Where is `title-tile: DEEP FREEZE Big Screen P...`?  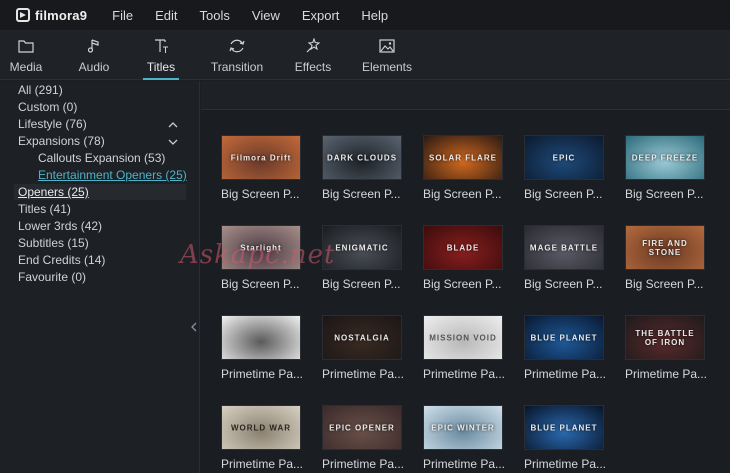 title-tile: DEEP FREEZE Big Screen P... is located at coordinates (665, 168).